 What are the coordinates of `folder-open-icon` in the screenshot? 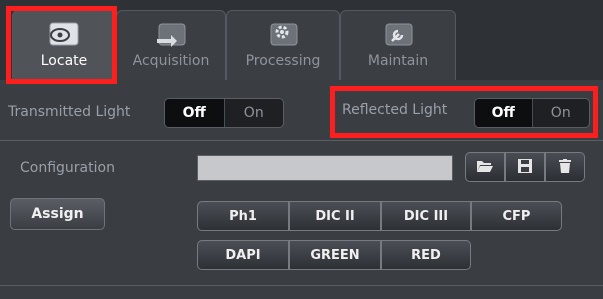 It's located at (485, 167).